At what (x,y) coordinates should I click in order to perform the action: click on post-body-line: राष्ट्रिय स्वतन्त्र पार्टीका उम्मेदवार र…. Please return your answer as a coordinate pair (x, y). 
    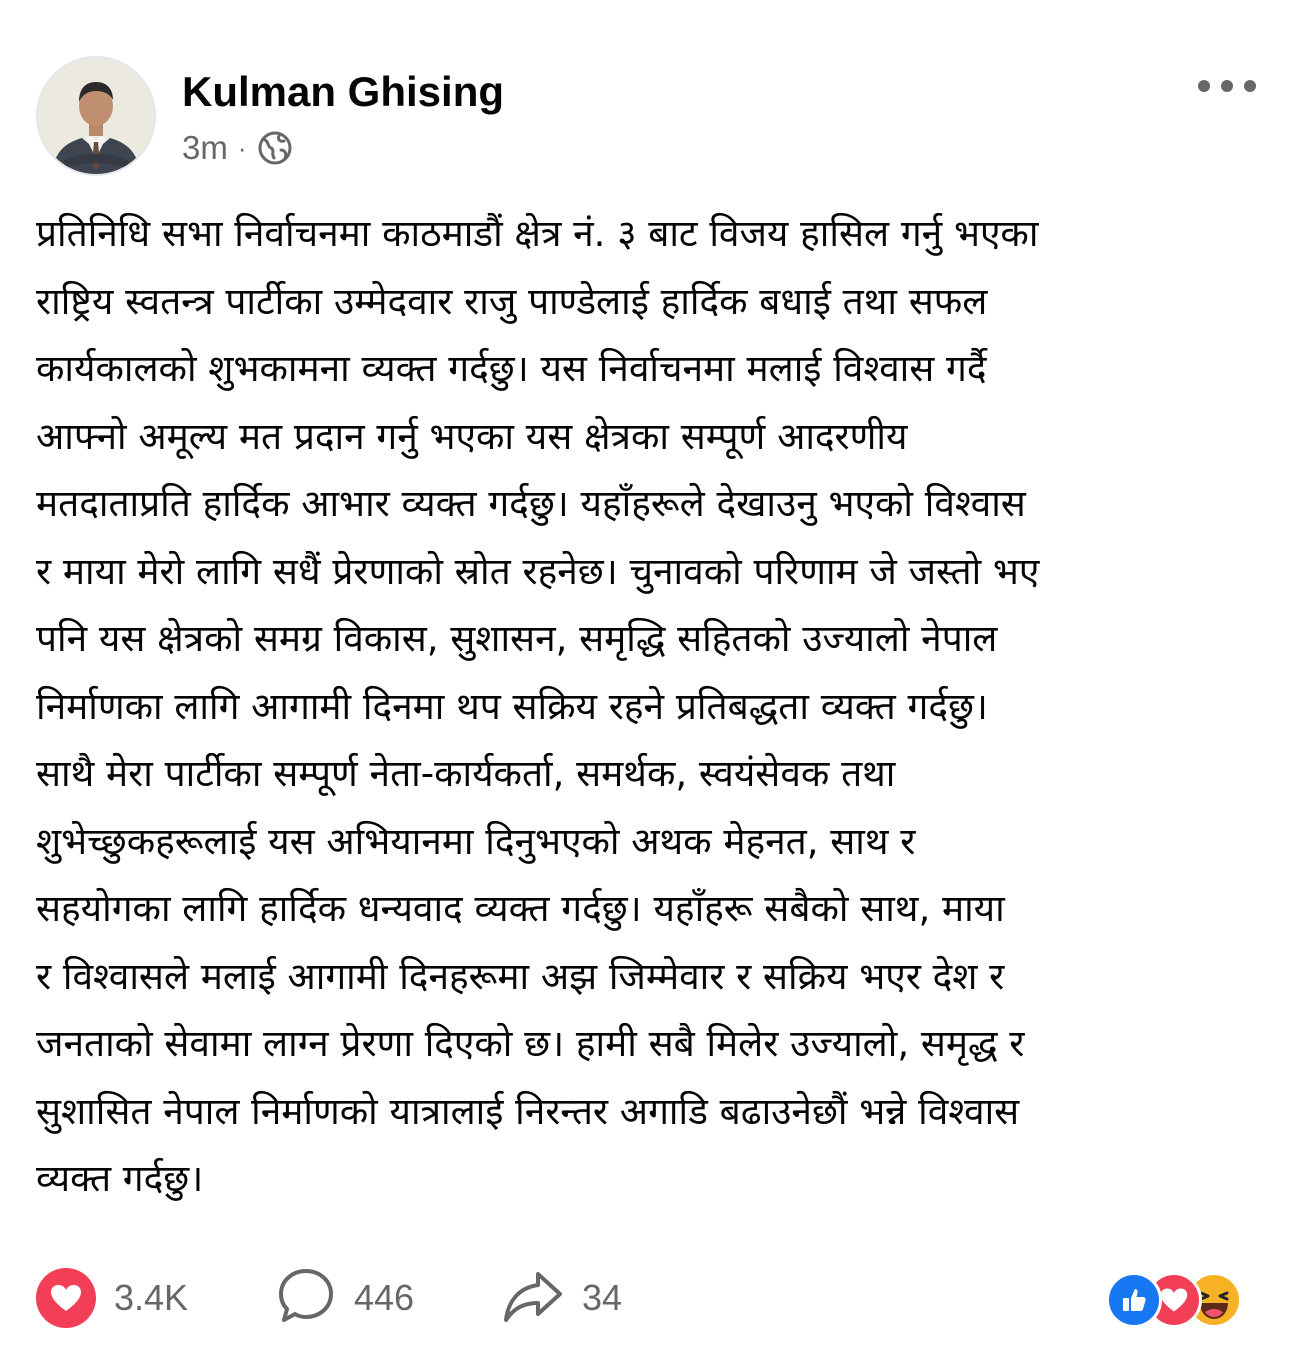
    Looking at the image, I should click on (512, 301).